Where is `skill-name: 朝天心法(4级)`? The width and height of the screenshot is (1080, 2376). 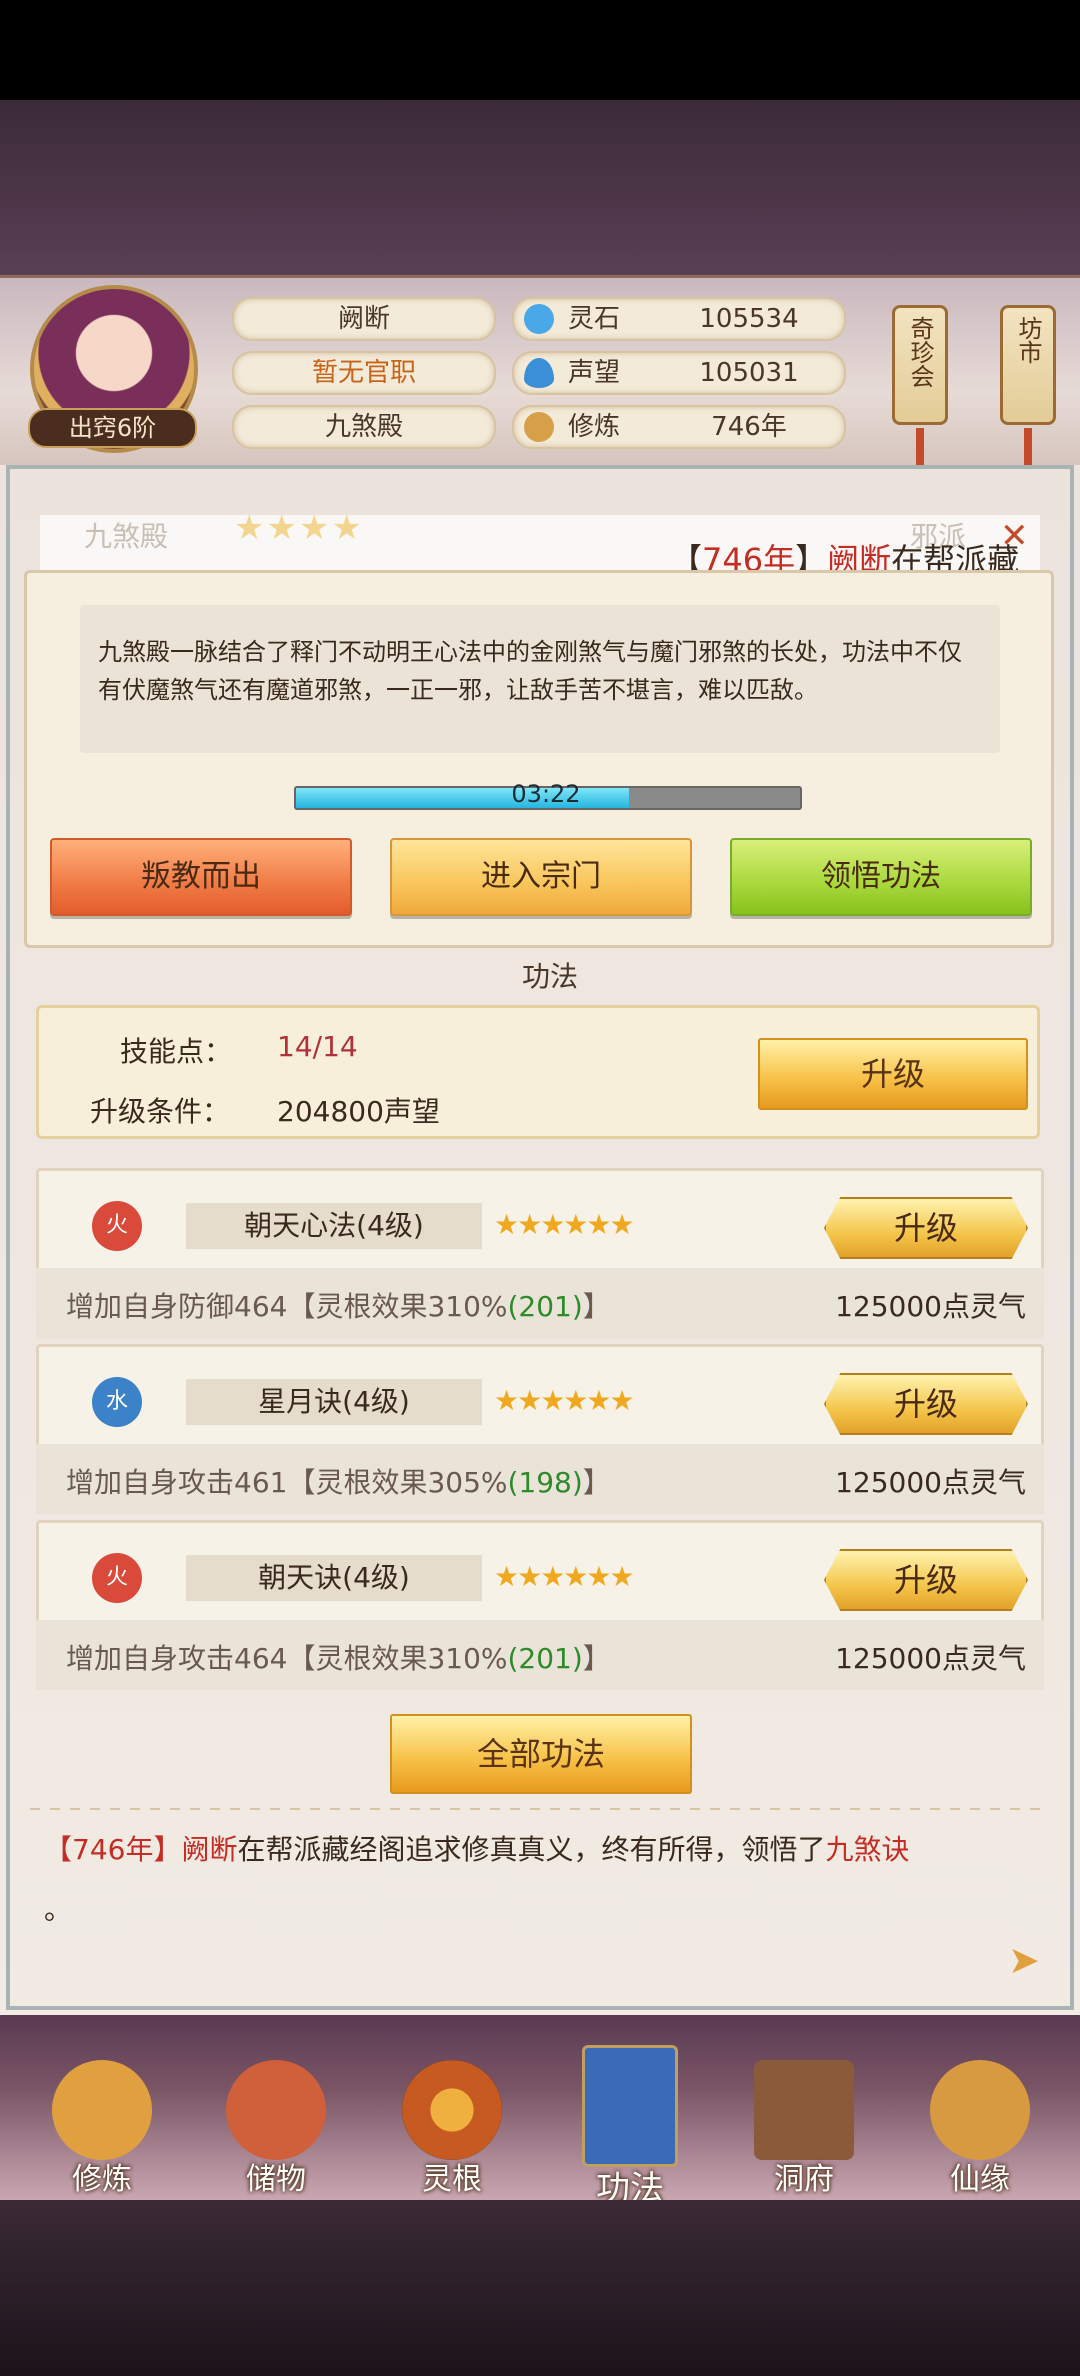
skill-name: 朝天心法(4级) is located at coordinates (334, 1226).